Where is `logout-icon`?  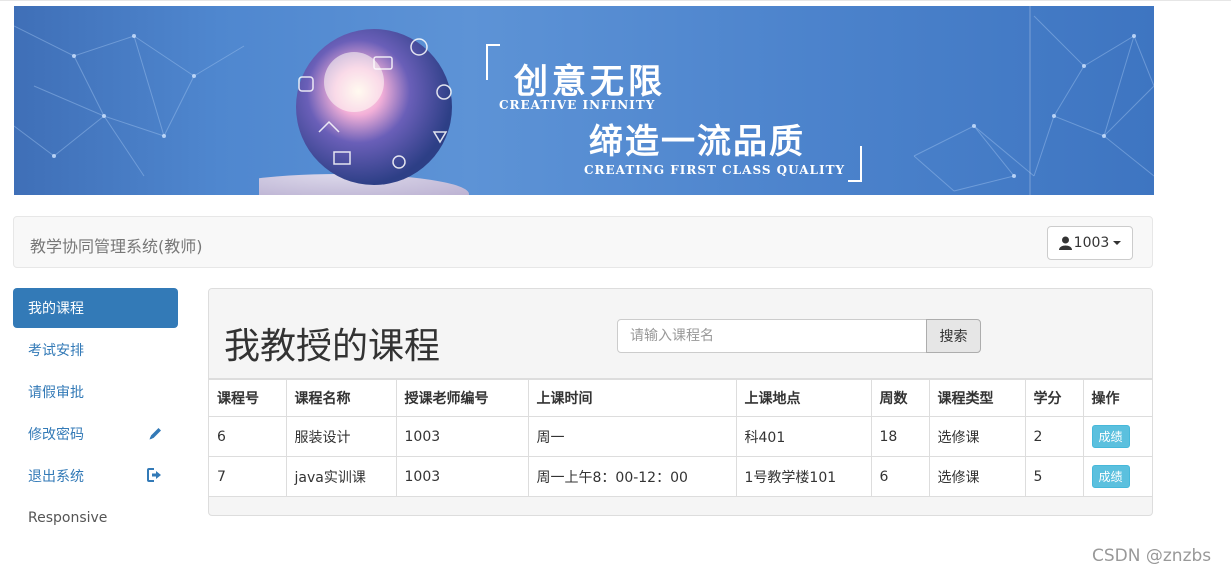
logout-icon is located at coordinates (154, 475).